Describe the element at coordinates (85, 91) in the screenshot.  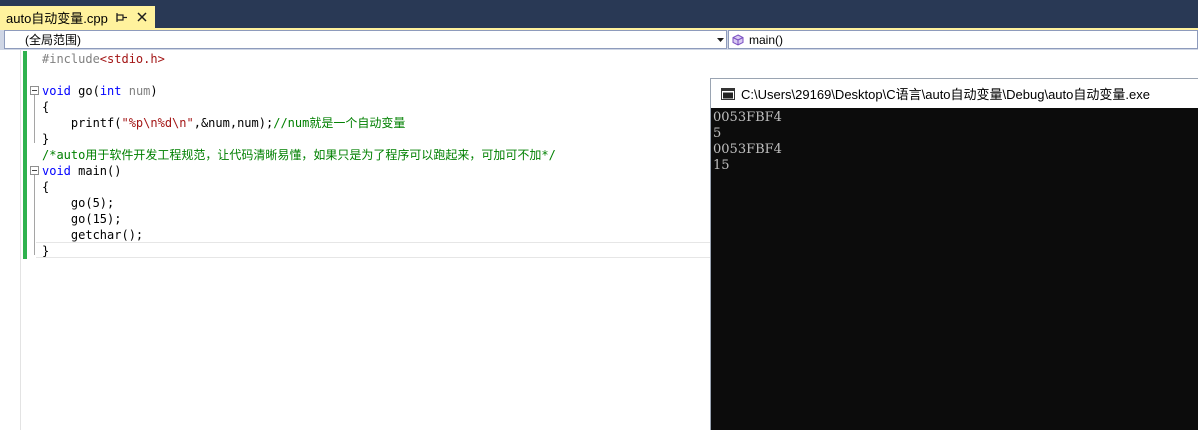
I see `function-go-name: go(` at that location.